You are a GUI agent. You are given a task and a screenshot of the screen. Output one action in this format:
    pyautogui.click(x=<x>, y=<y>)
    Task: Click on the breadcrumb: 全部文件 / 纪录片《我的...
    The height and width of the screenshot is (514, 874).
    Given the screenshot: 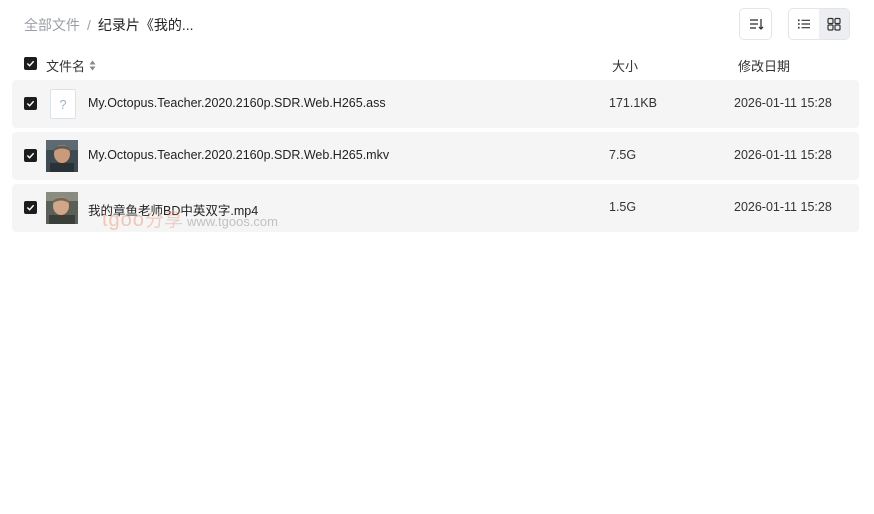 What is the action you would take?
    pyautogui.click(x=109, y=25)
    